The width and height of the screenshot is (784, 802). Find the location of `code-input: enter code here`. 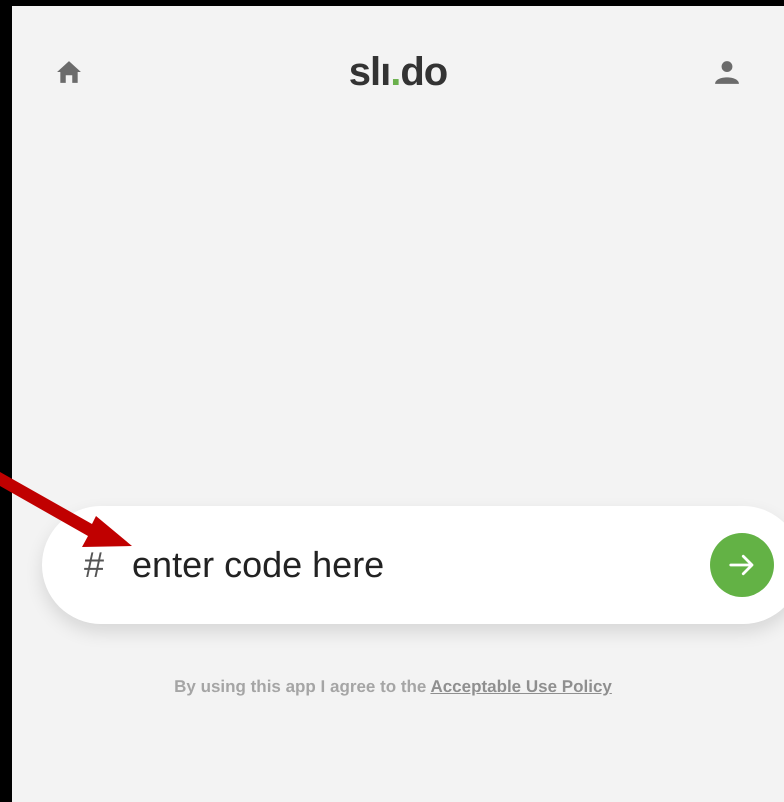

code-input: enter code here is located at coordinates (421, 565).